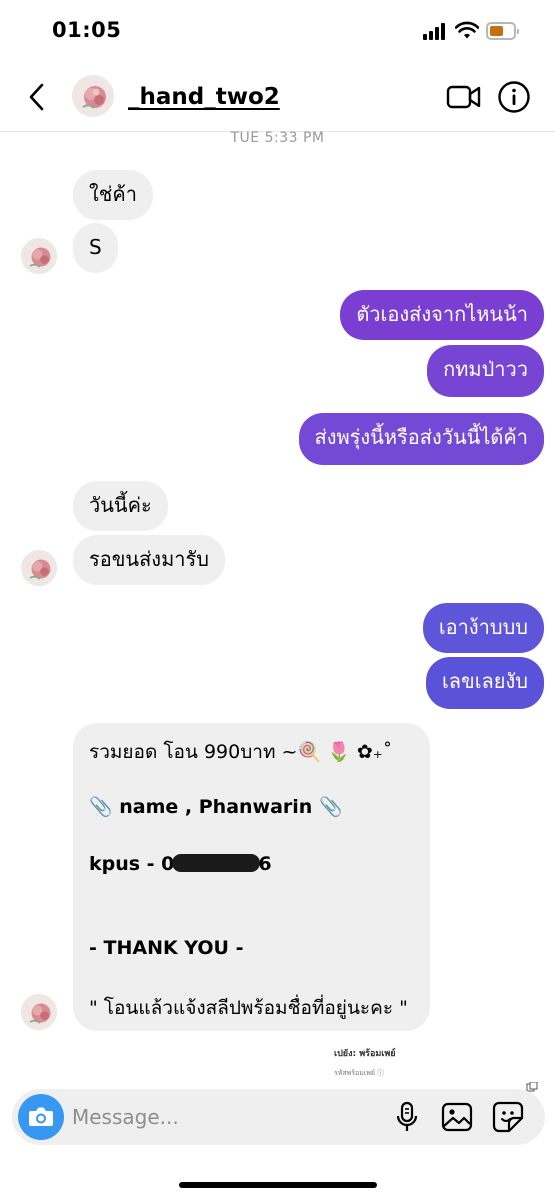 This screenshot has width=555, height=1200. I want to click on microphone-icon, so click(407, 1117).